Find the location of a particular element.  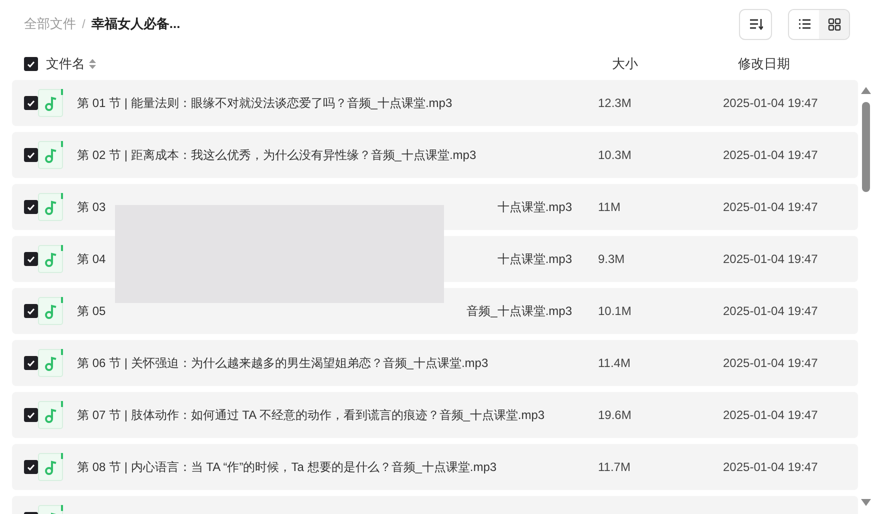

sort-icon is located at coordinates (755, 24).